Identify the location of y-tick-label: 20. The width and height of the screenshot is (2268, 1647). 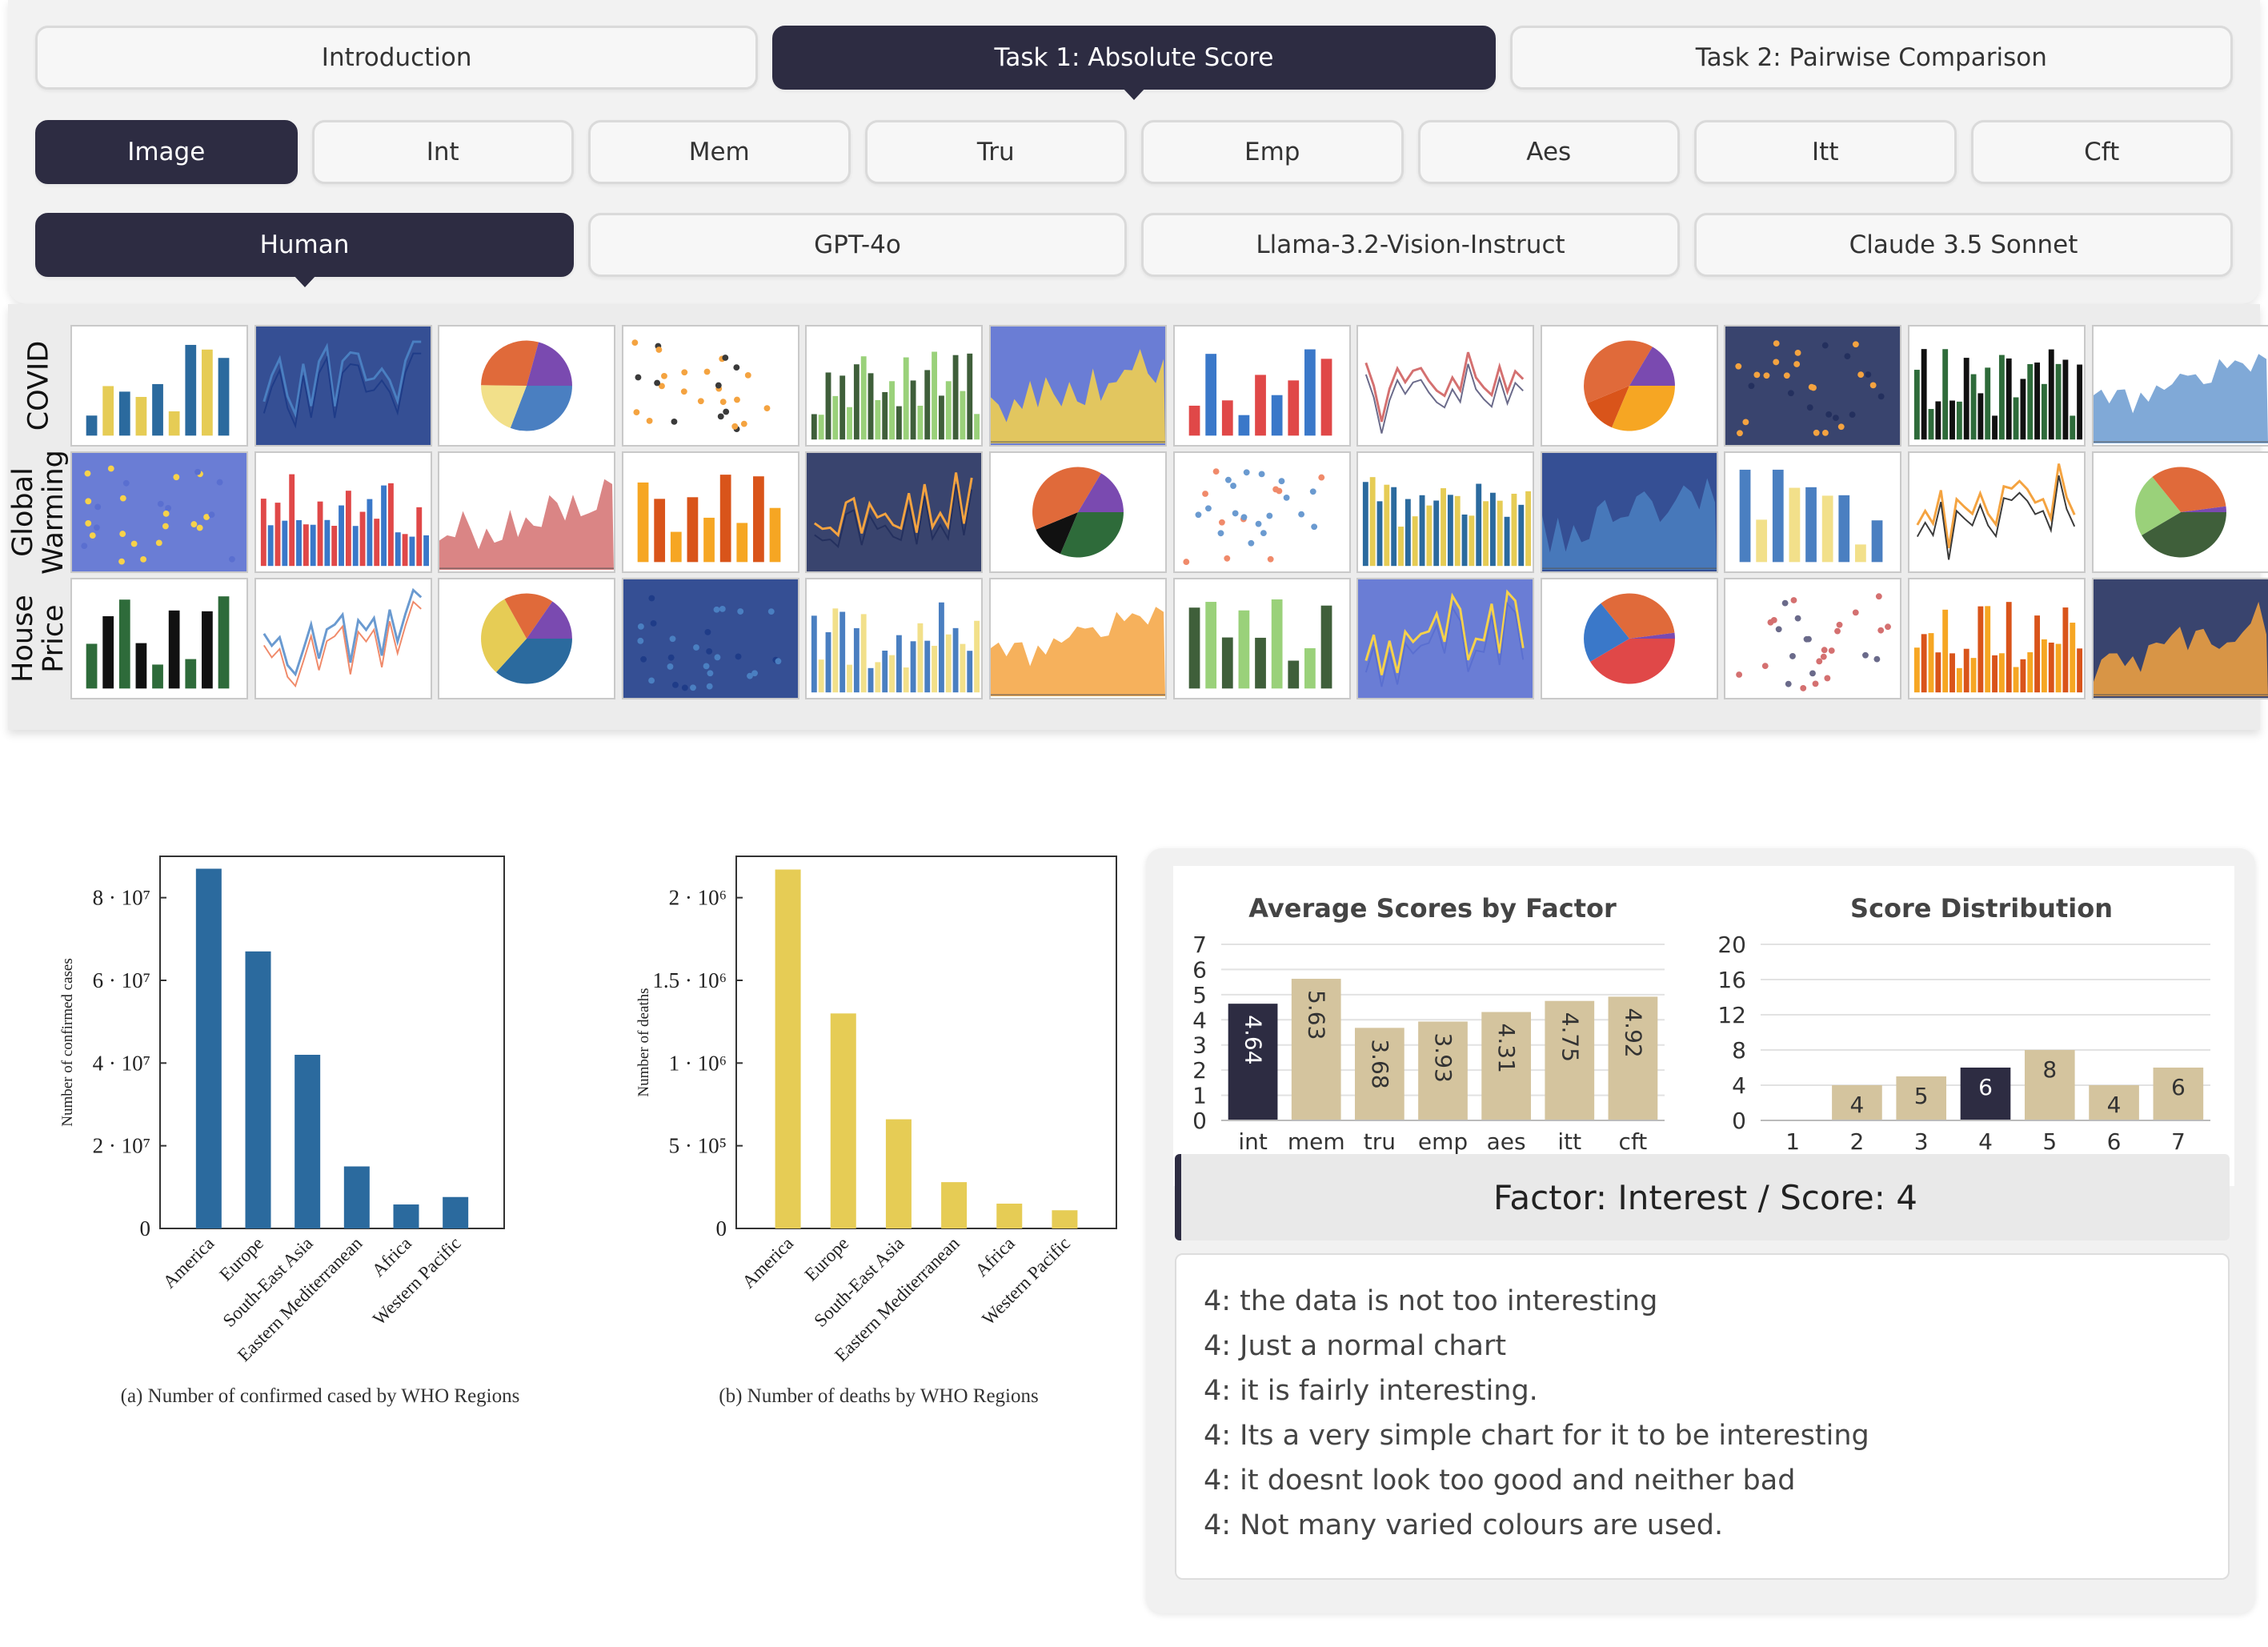
(1732, 945).